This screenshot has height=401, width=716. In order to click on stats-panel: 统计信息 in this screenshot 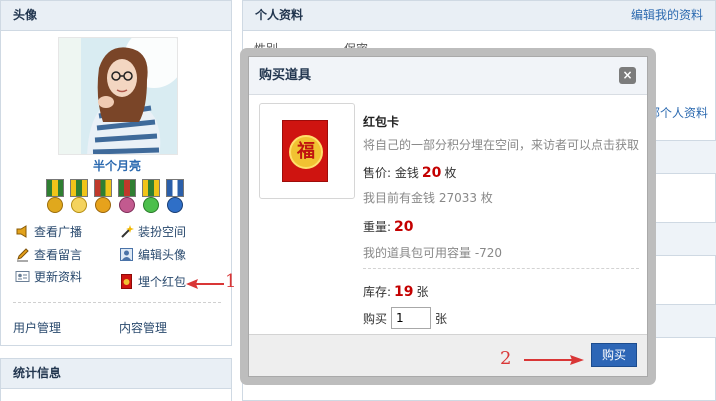, I will do `click(116, 379)`.